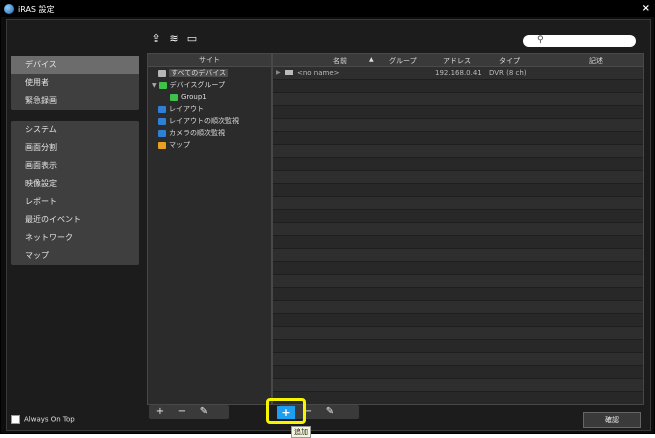 The image size is (655, 438). Describe the element at coordinates (340, 61) in the screenshot. I see `column-name: 名前` at that location.